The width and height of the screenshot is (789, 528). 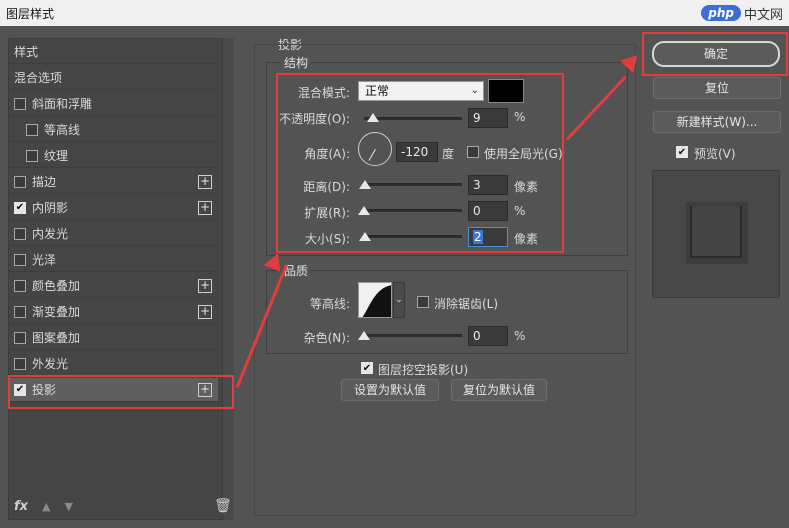 I want to click on style-item-label: 混合选项, so click(x=38, y=78).